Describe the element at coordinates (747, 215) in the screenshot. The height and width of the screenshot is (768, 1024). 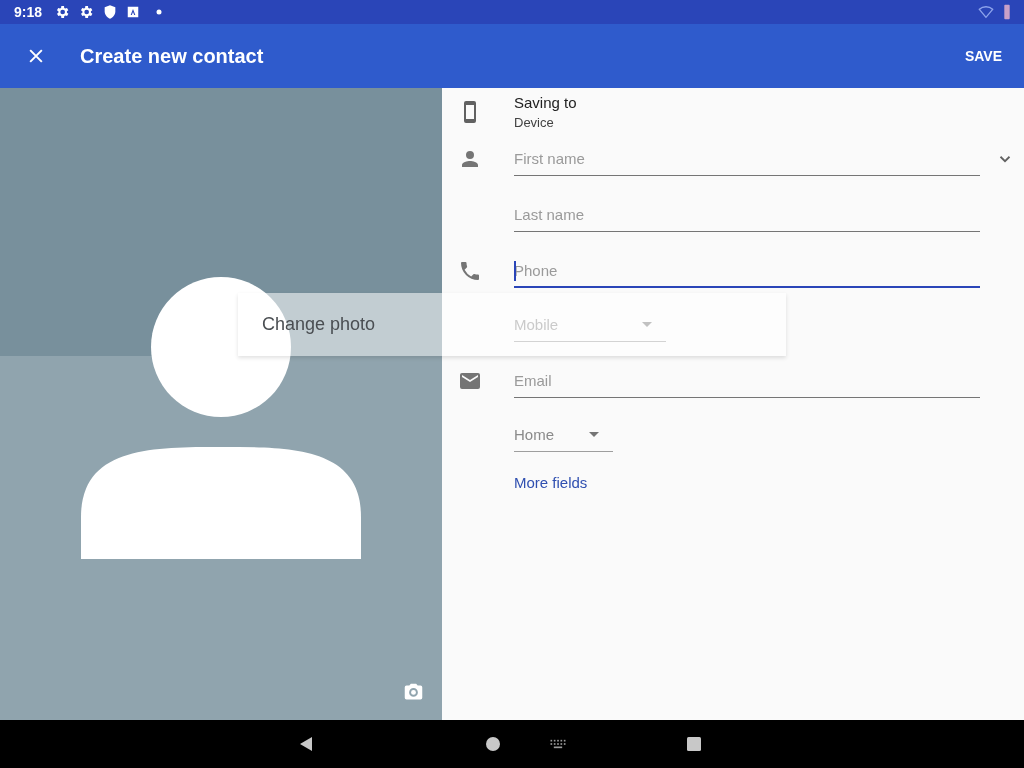
I see `input-field: Last name` at that location.